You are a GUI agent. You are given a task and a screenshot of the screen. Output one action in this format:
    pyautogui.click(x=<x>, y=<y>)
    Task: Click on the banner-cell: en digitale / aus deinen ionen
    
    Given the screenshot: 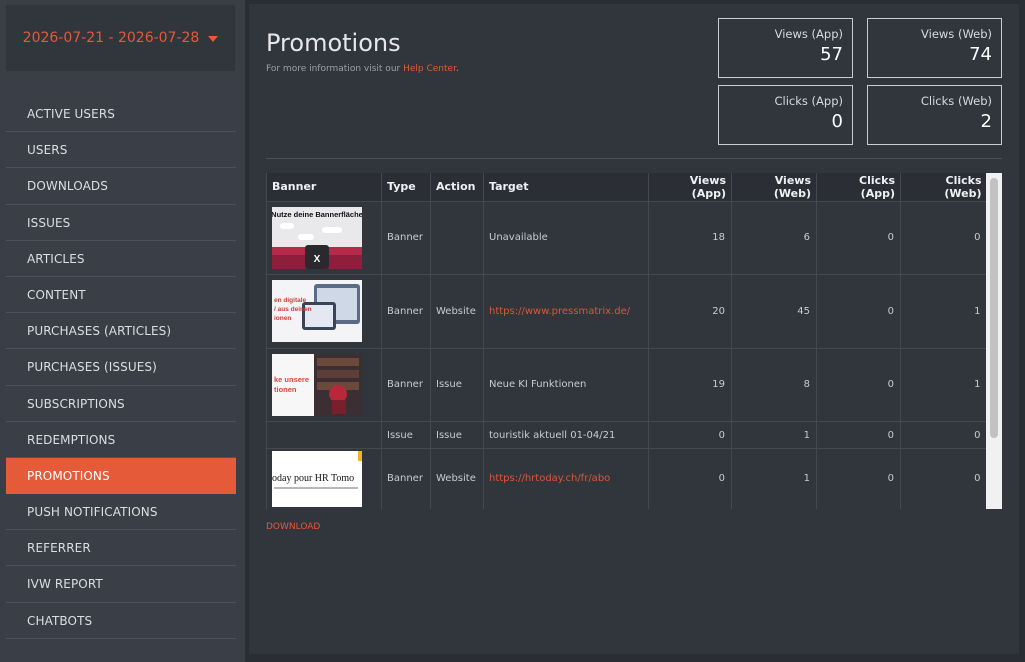 What is the action you would take?
    pyautogui.click(x=324, y=311)
    